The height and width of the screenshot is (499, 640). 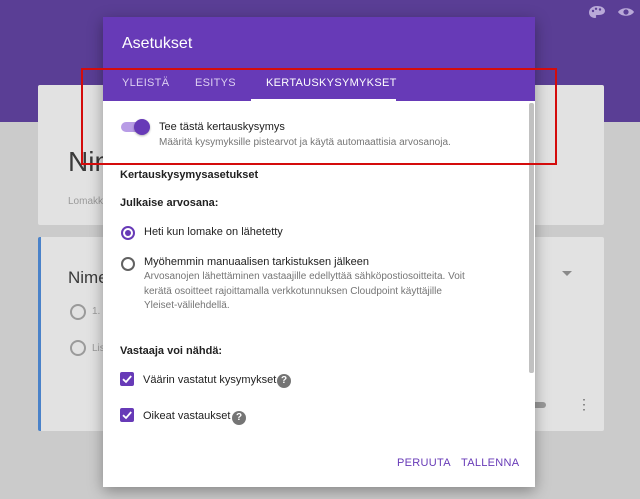 I want to click on correct-answers-label: Oikeat vastaukset, so click(x=187, y=416).